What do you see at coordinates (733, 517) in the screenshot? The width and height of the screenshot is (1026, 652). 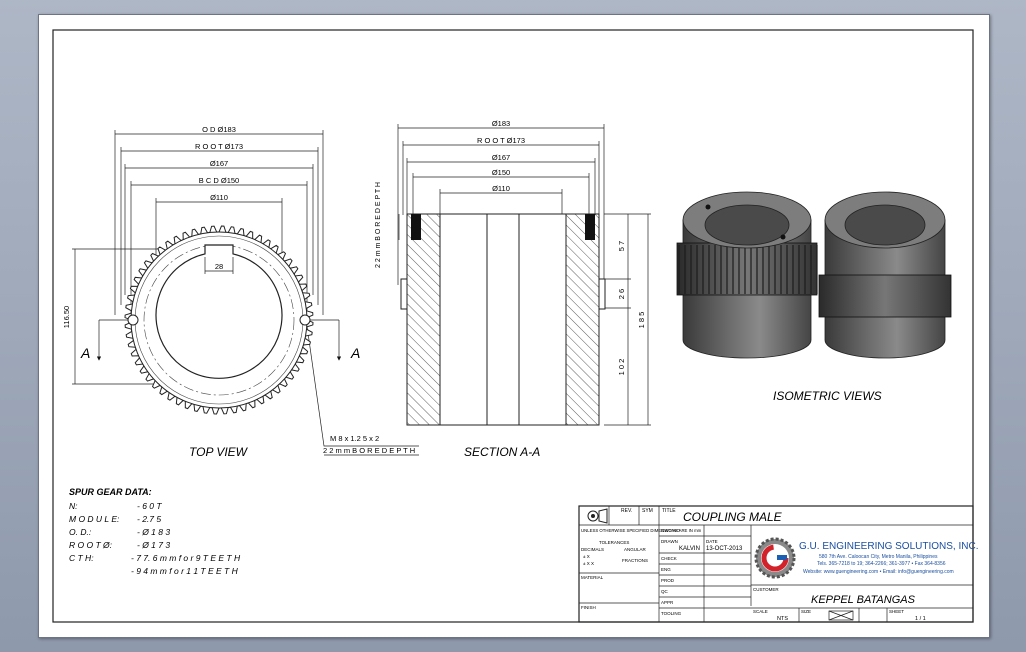 I see `part-name: COUPLING MALE` at bounding box center [733, 517].